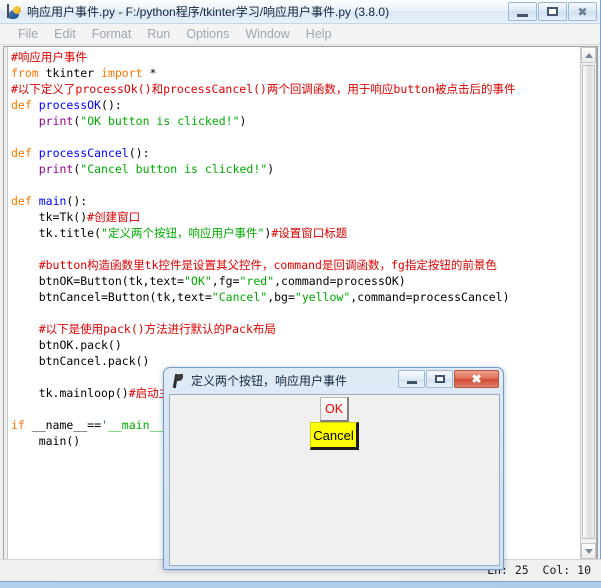  I want to click on scrollbar-thumb, so click(588, 302).